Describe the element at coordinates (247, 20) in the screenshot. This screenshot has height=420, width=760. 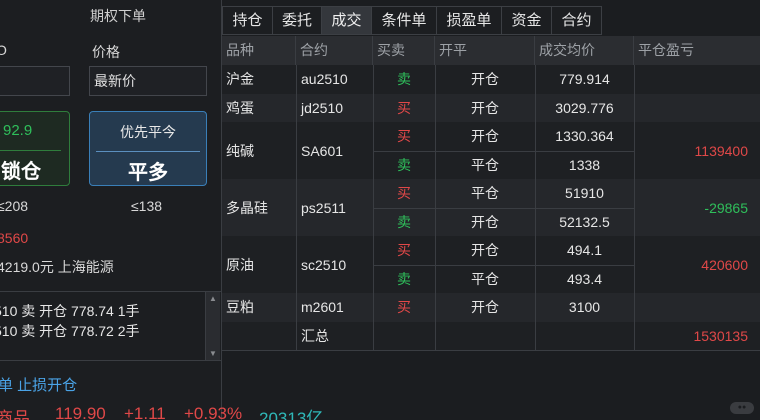
I see `tab-positions: 持仓` at that location.